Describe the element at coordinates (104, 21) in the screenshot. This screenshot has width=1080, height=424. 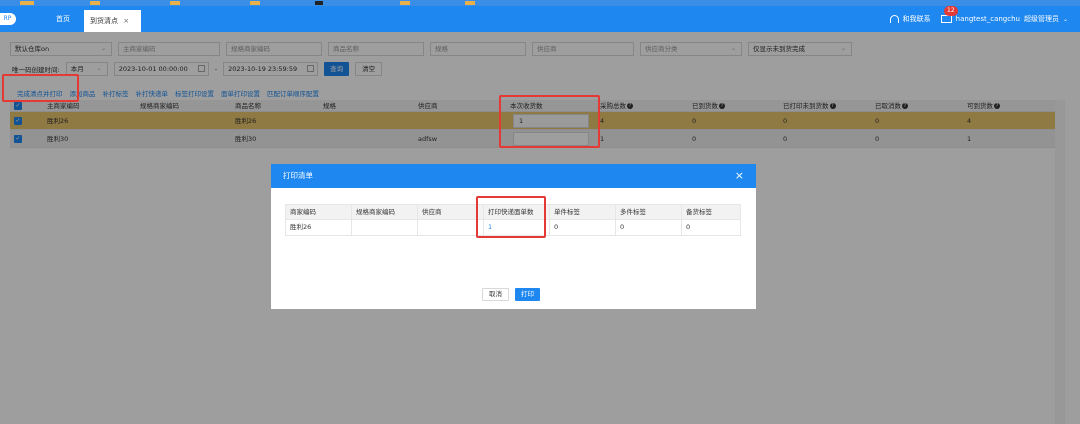
I see `tab-arrival-check-label: 到货清点` at that location.